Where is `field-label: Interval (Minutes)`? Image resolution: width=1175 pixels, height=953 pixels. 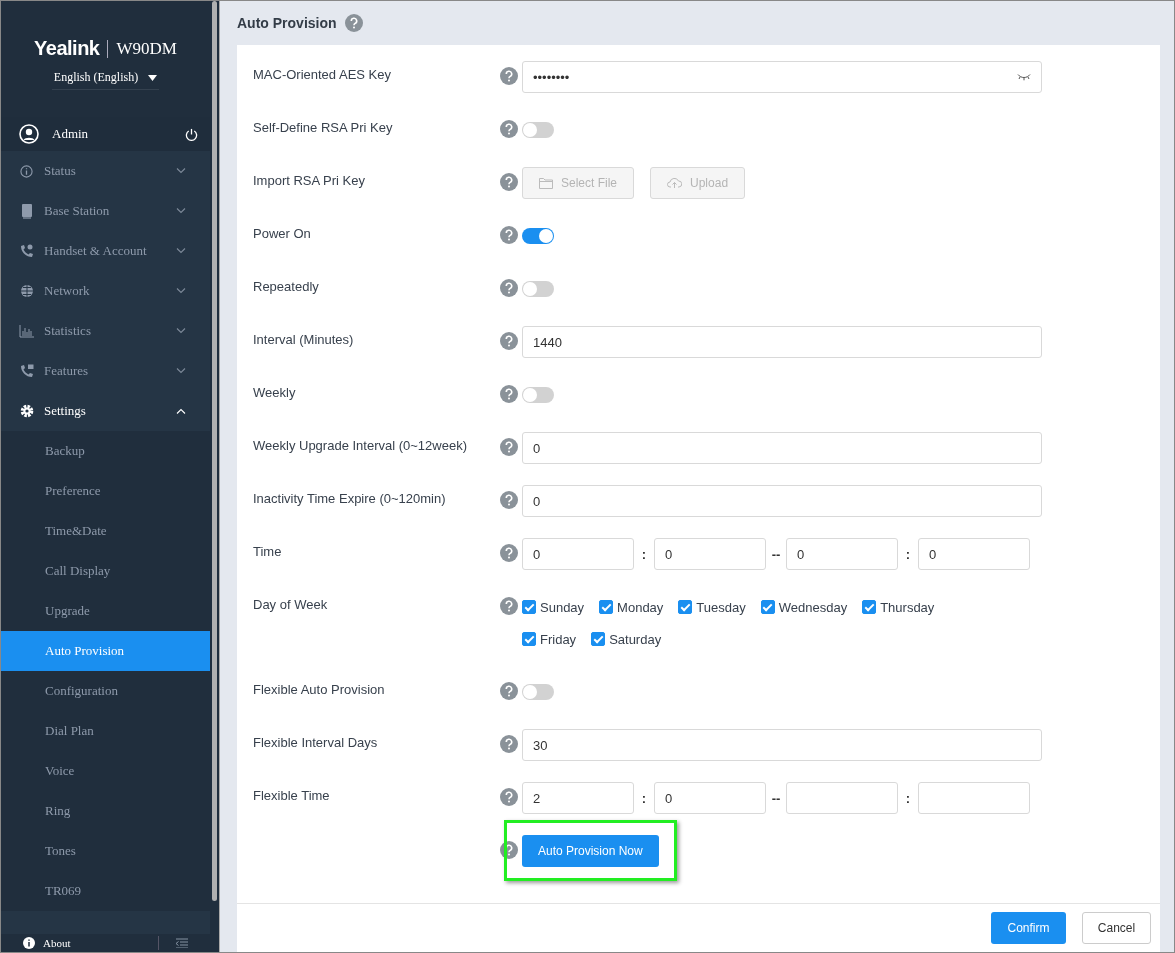 field-label: Interval (Minutes) is located at coordinates (303, 339).